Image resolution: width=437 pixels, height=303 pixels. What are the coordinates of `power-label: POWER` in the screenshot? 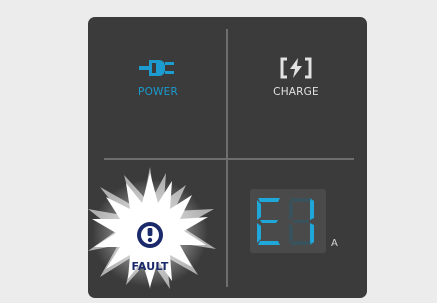 It's located at (158, 92).